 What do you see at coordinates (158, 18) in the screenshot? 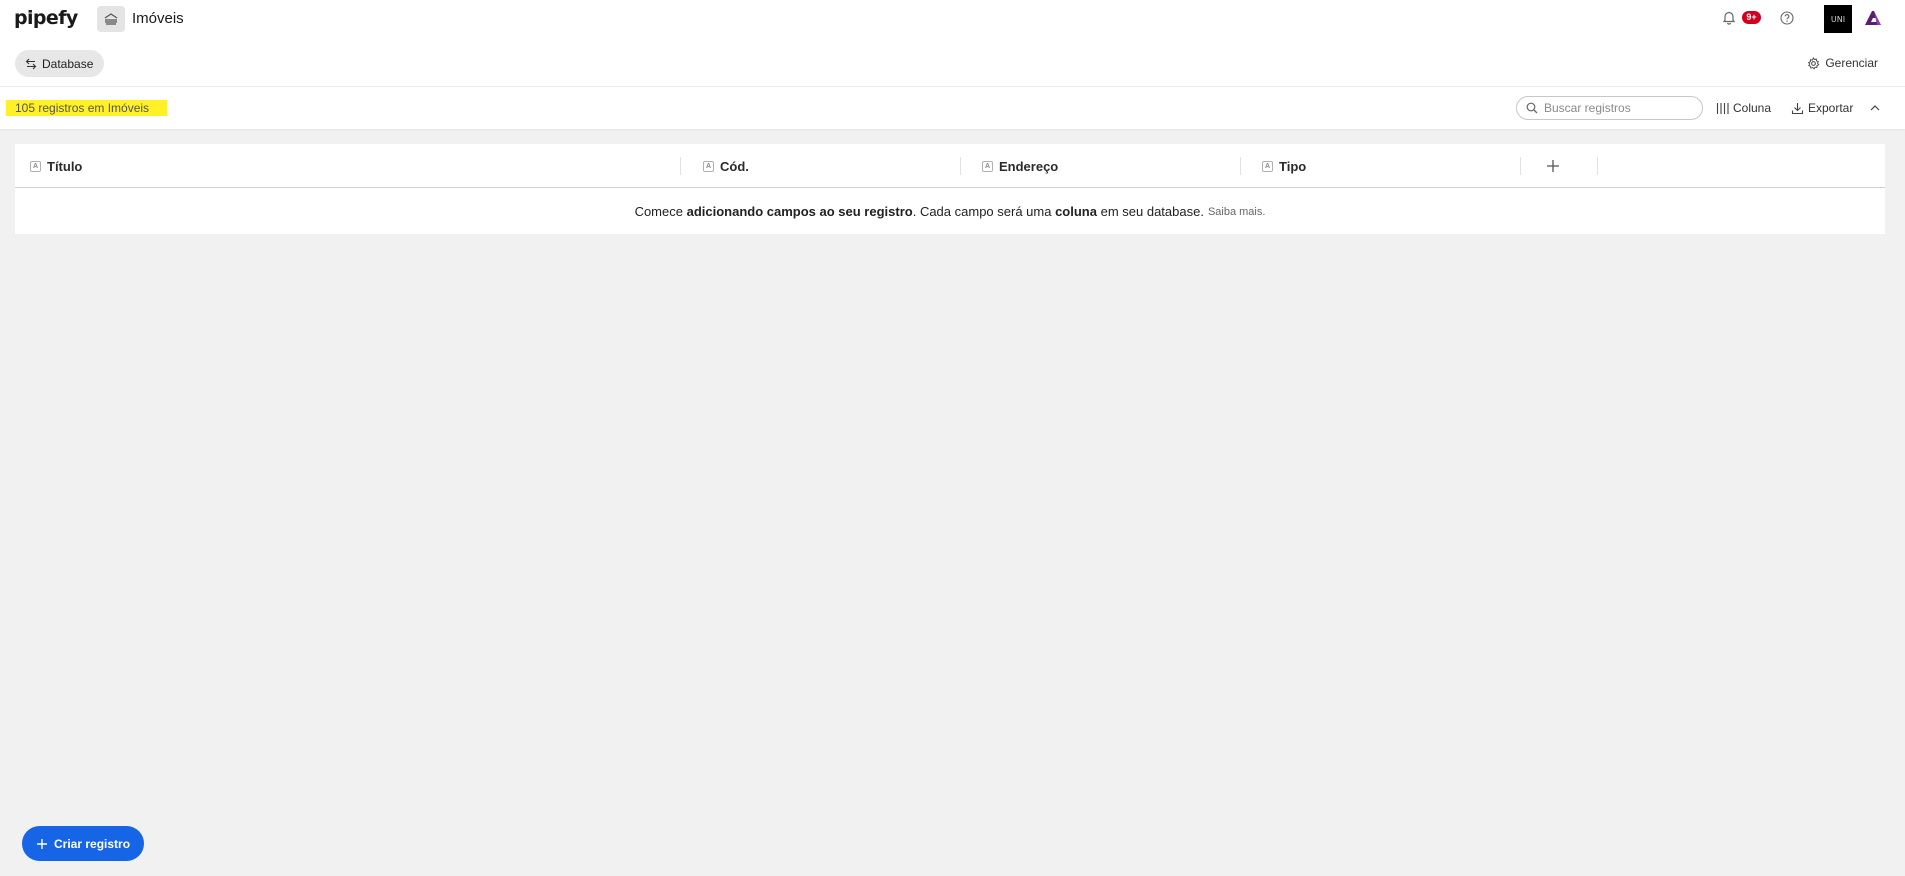
I see `page-title: Imóveis` at bounding box center [158, 18].